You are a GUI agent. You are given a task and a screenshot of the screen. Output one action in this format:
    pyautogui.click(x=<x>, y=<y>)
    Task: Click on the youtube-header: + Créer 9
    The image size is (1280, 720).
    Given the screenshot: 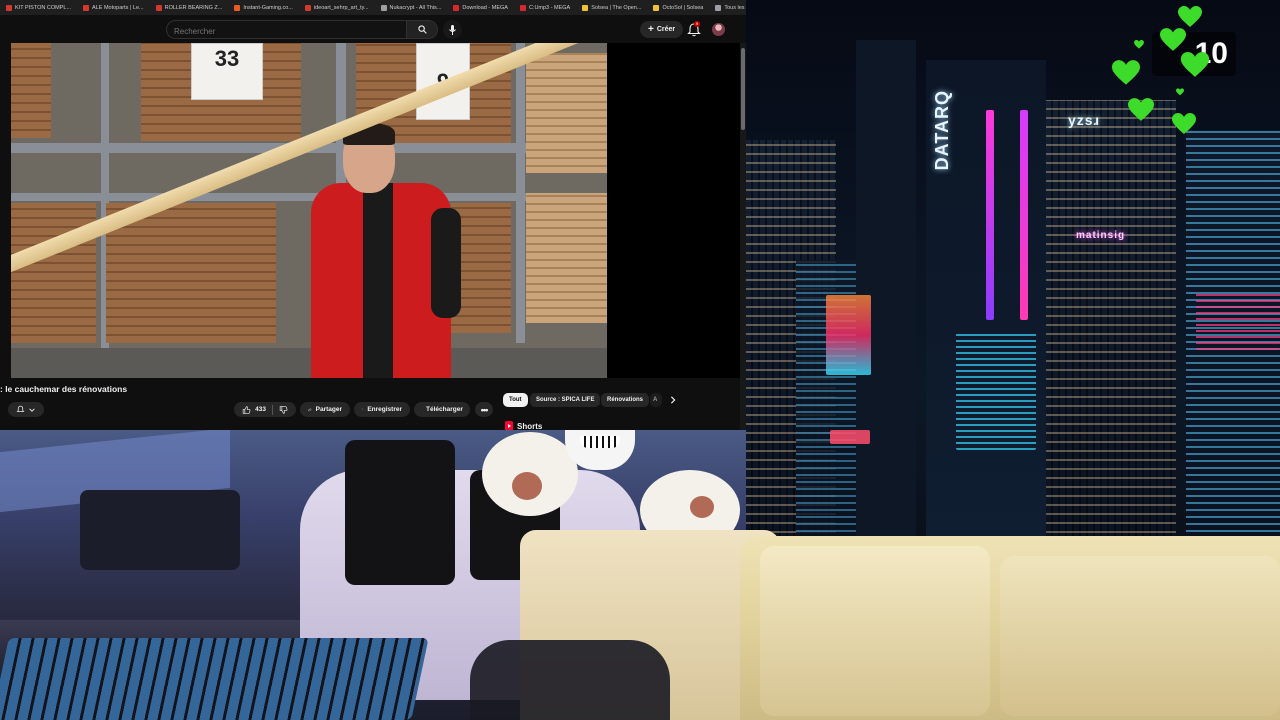 What is the action you would take?
    pyautogui.click(x=373, y=29)
    